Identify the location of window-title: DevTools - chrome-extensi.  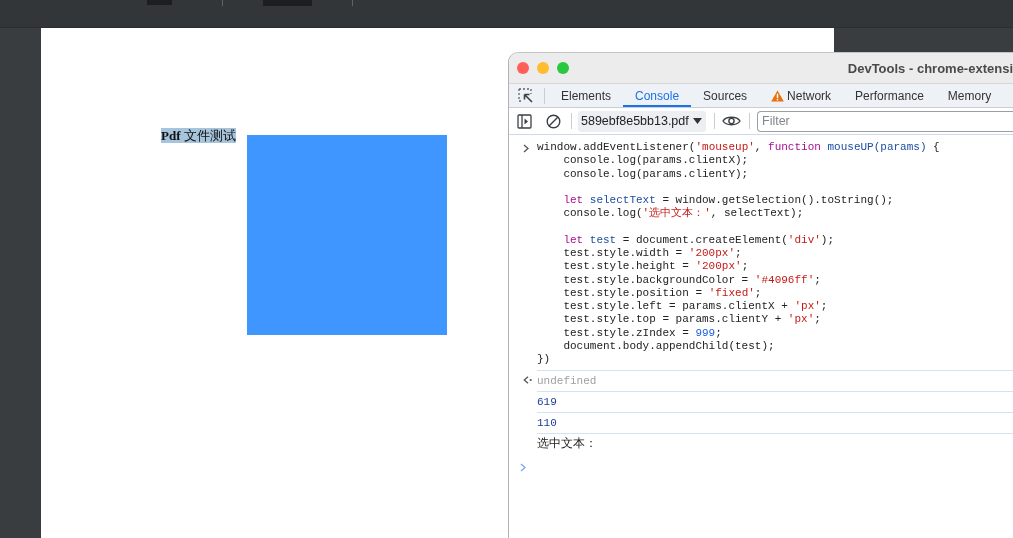
(930, 68).